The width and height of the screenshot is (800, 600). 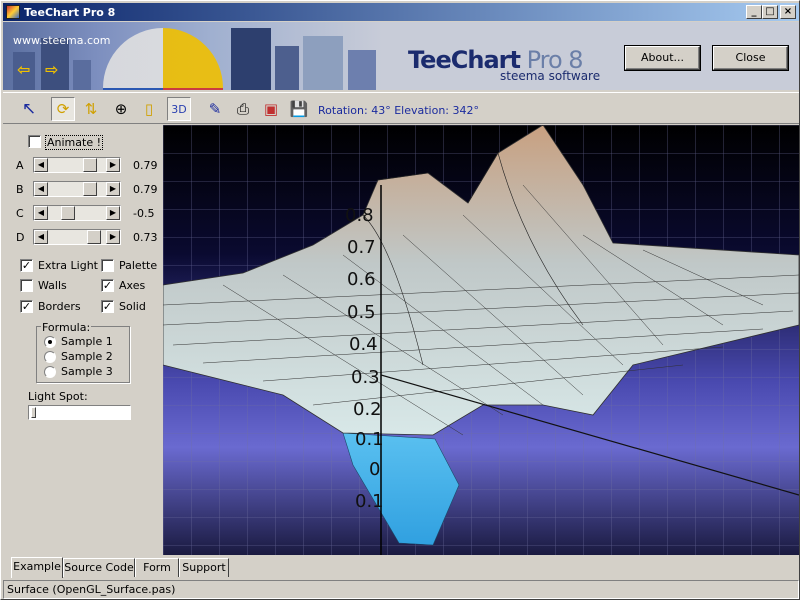 I want to click on sample2-label: Sample 2, so click(x=87, y=356).